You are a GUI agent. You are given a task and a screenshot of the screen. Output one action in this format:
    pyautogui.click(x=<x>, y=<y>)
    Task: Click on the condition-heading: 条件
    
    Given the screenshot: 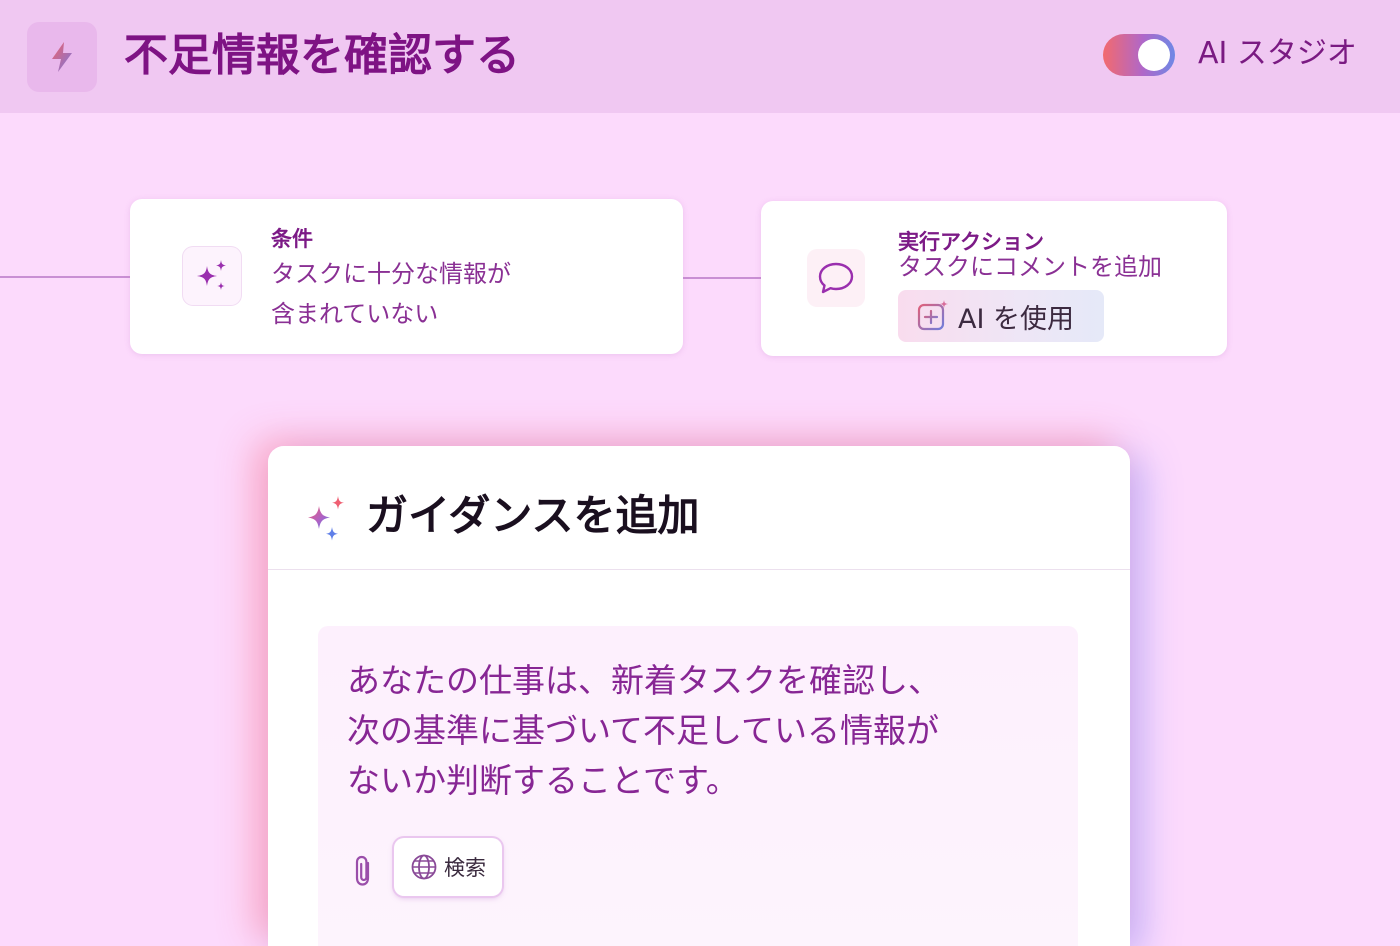 What is the action you would take?
    pyautogui.click(x=292, y=239)
    